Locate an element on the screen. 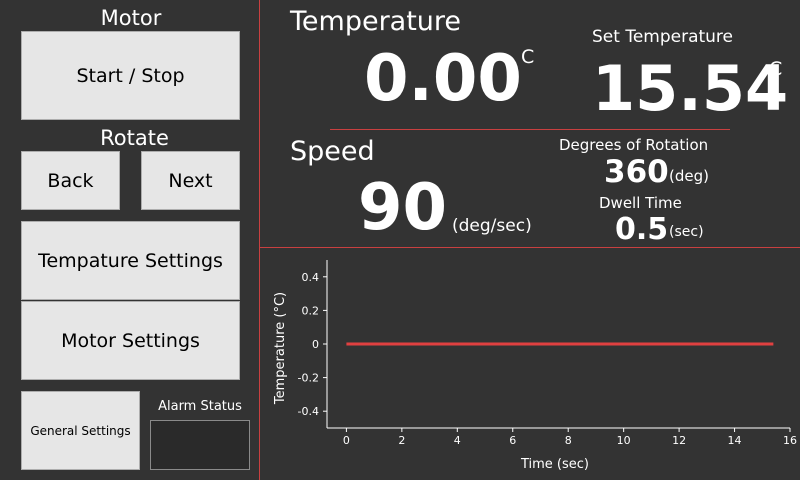 The width and height of the screenshot is (800, 480). chart-x-tick-label: 14 is located at coordinates (735, 440).